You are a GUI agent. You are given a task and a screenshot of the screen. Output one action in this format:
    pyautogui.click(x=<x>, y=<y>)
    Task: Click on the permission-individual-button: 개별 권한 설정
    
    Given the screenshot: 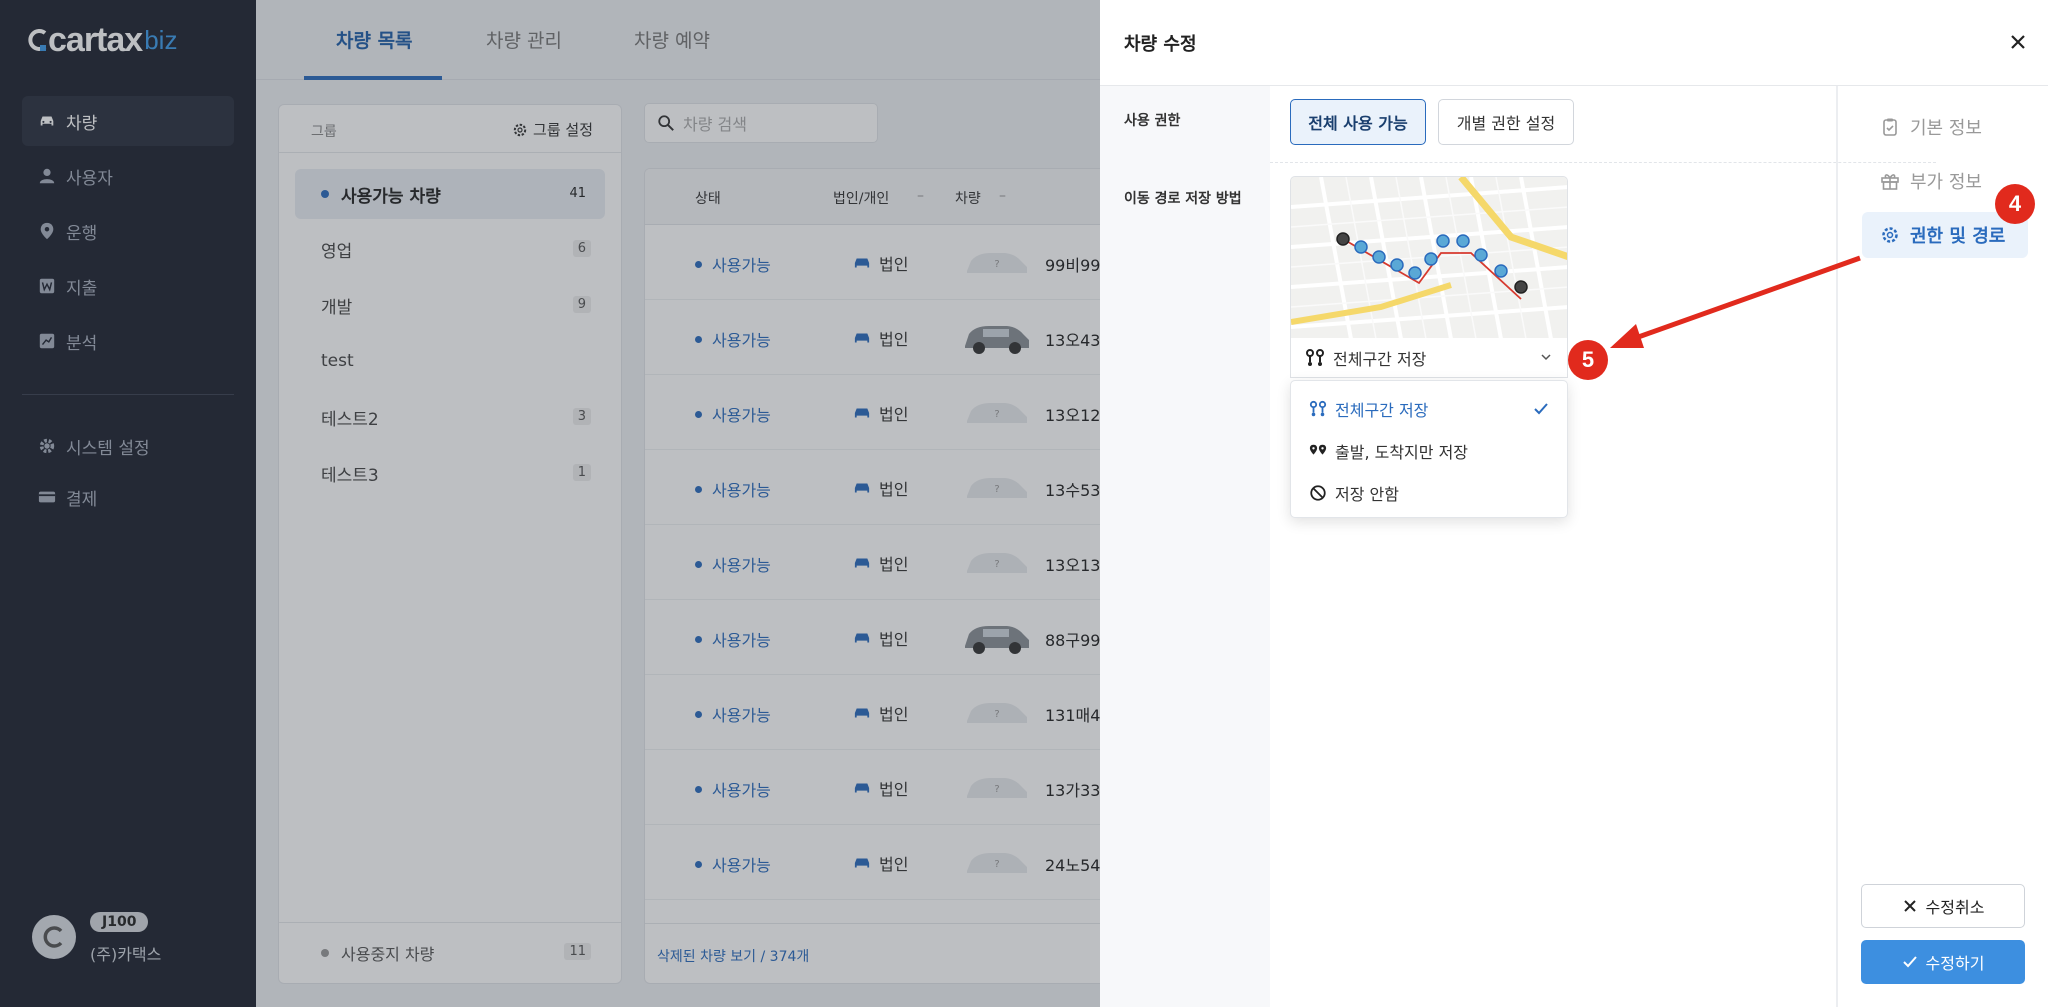 What is the action you would take?
    pyautogui.click(x=1506, y=122)
    